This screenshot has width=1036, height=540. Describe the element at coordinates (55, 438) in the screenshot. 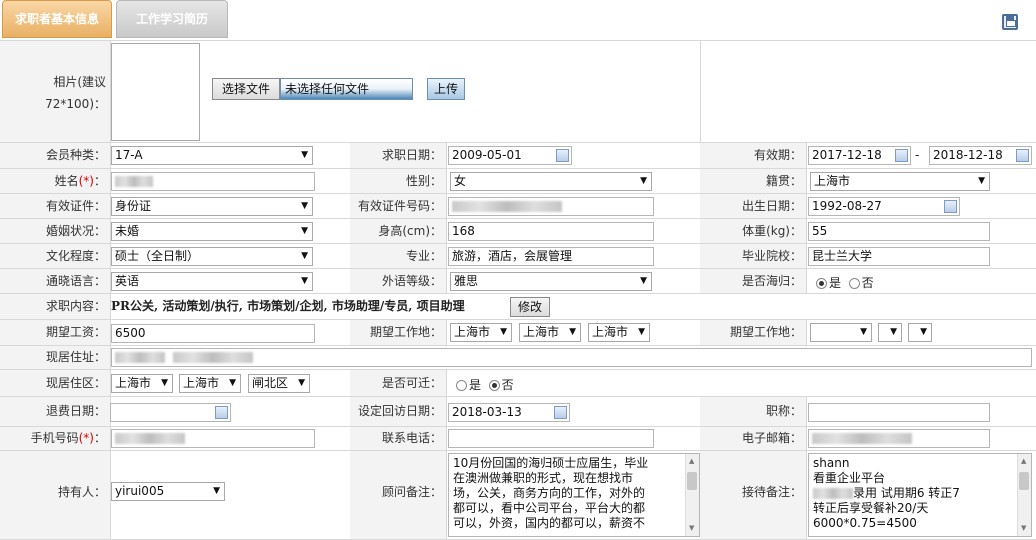

I see `mobile-label: 手机号码(*)：` at that location.